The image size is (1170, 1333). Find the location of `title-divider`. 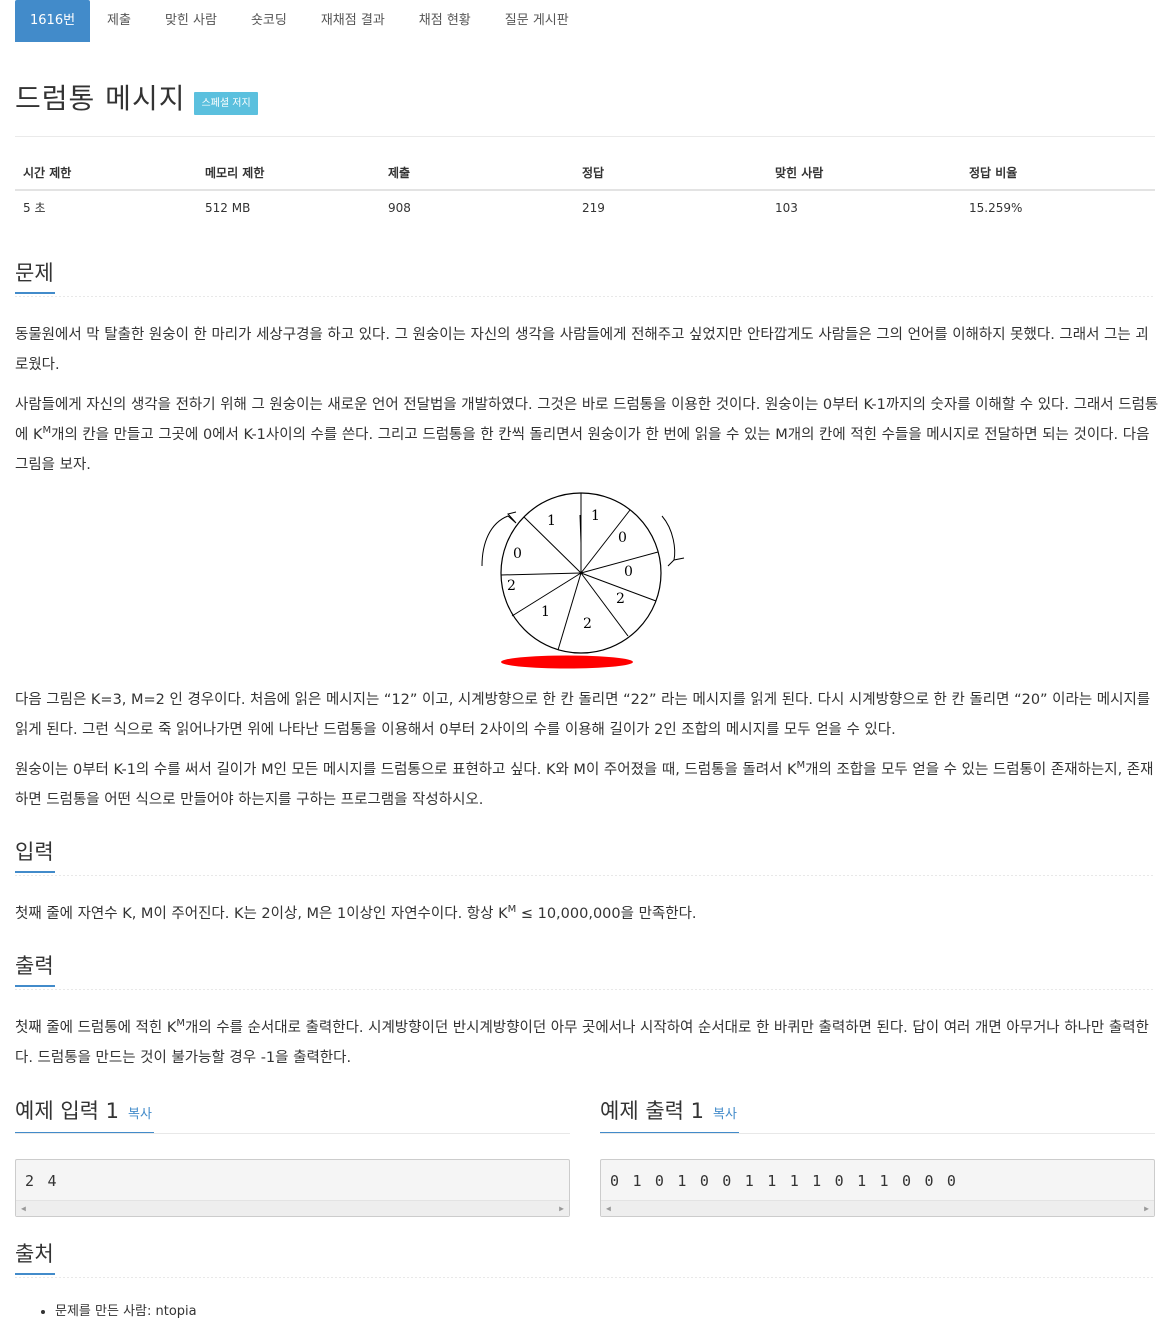

title-divider is located at coordinates (585, 136).